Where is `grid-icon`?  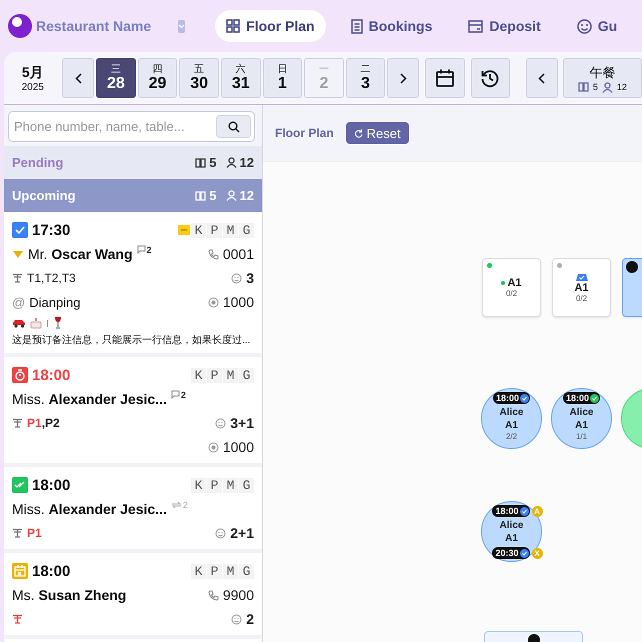 grid-icon is located at coordinates (233, 26).